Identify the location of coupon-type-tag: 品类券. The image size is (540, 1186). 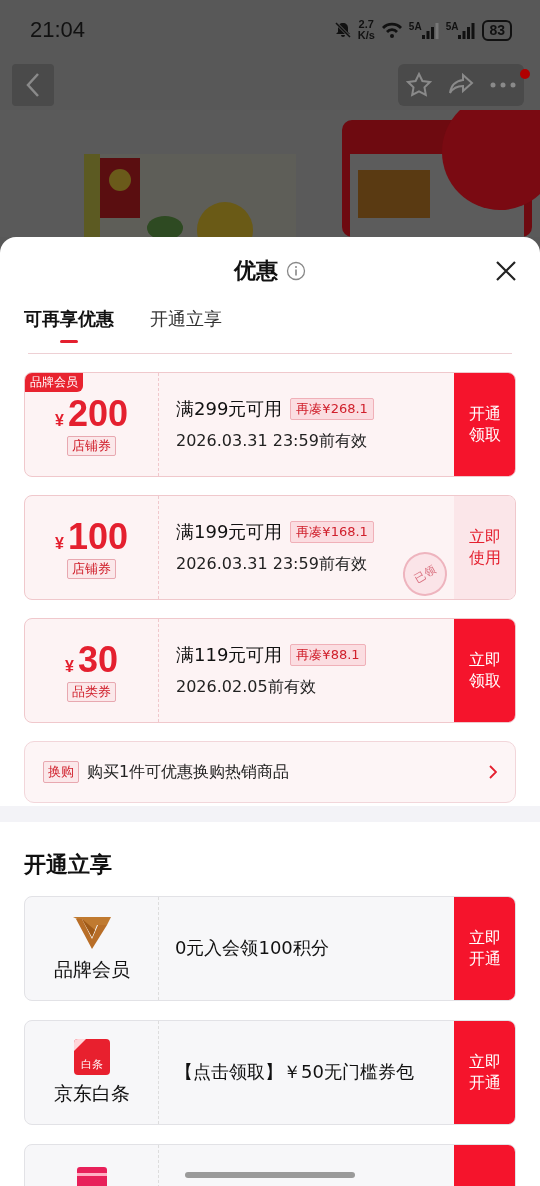
(91, 691).